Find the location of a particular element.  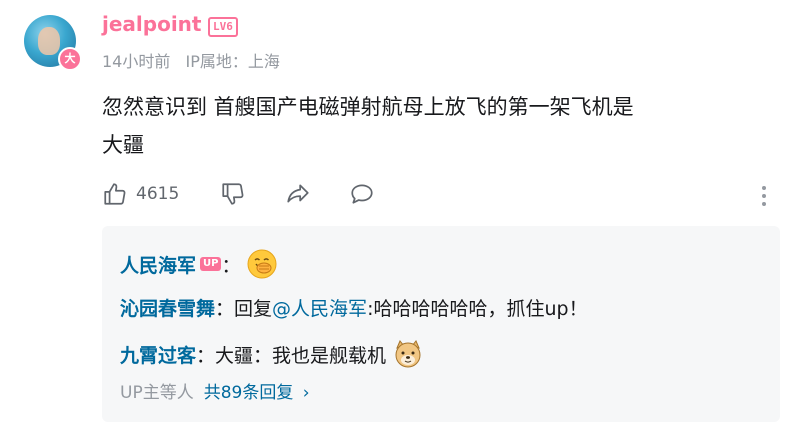

like-count: 4615 is located at coordinates (158, 194).